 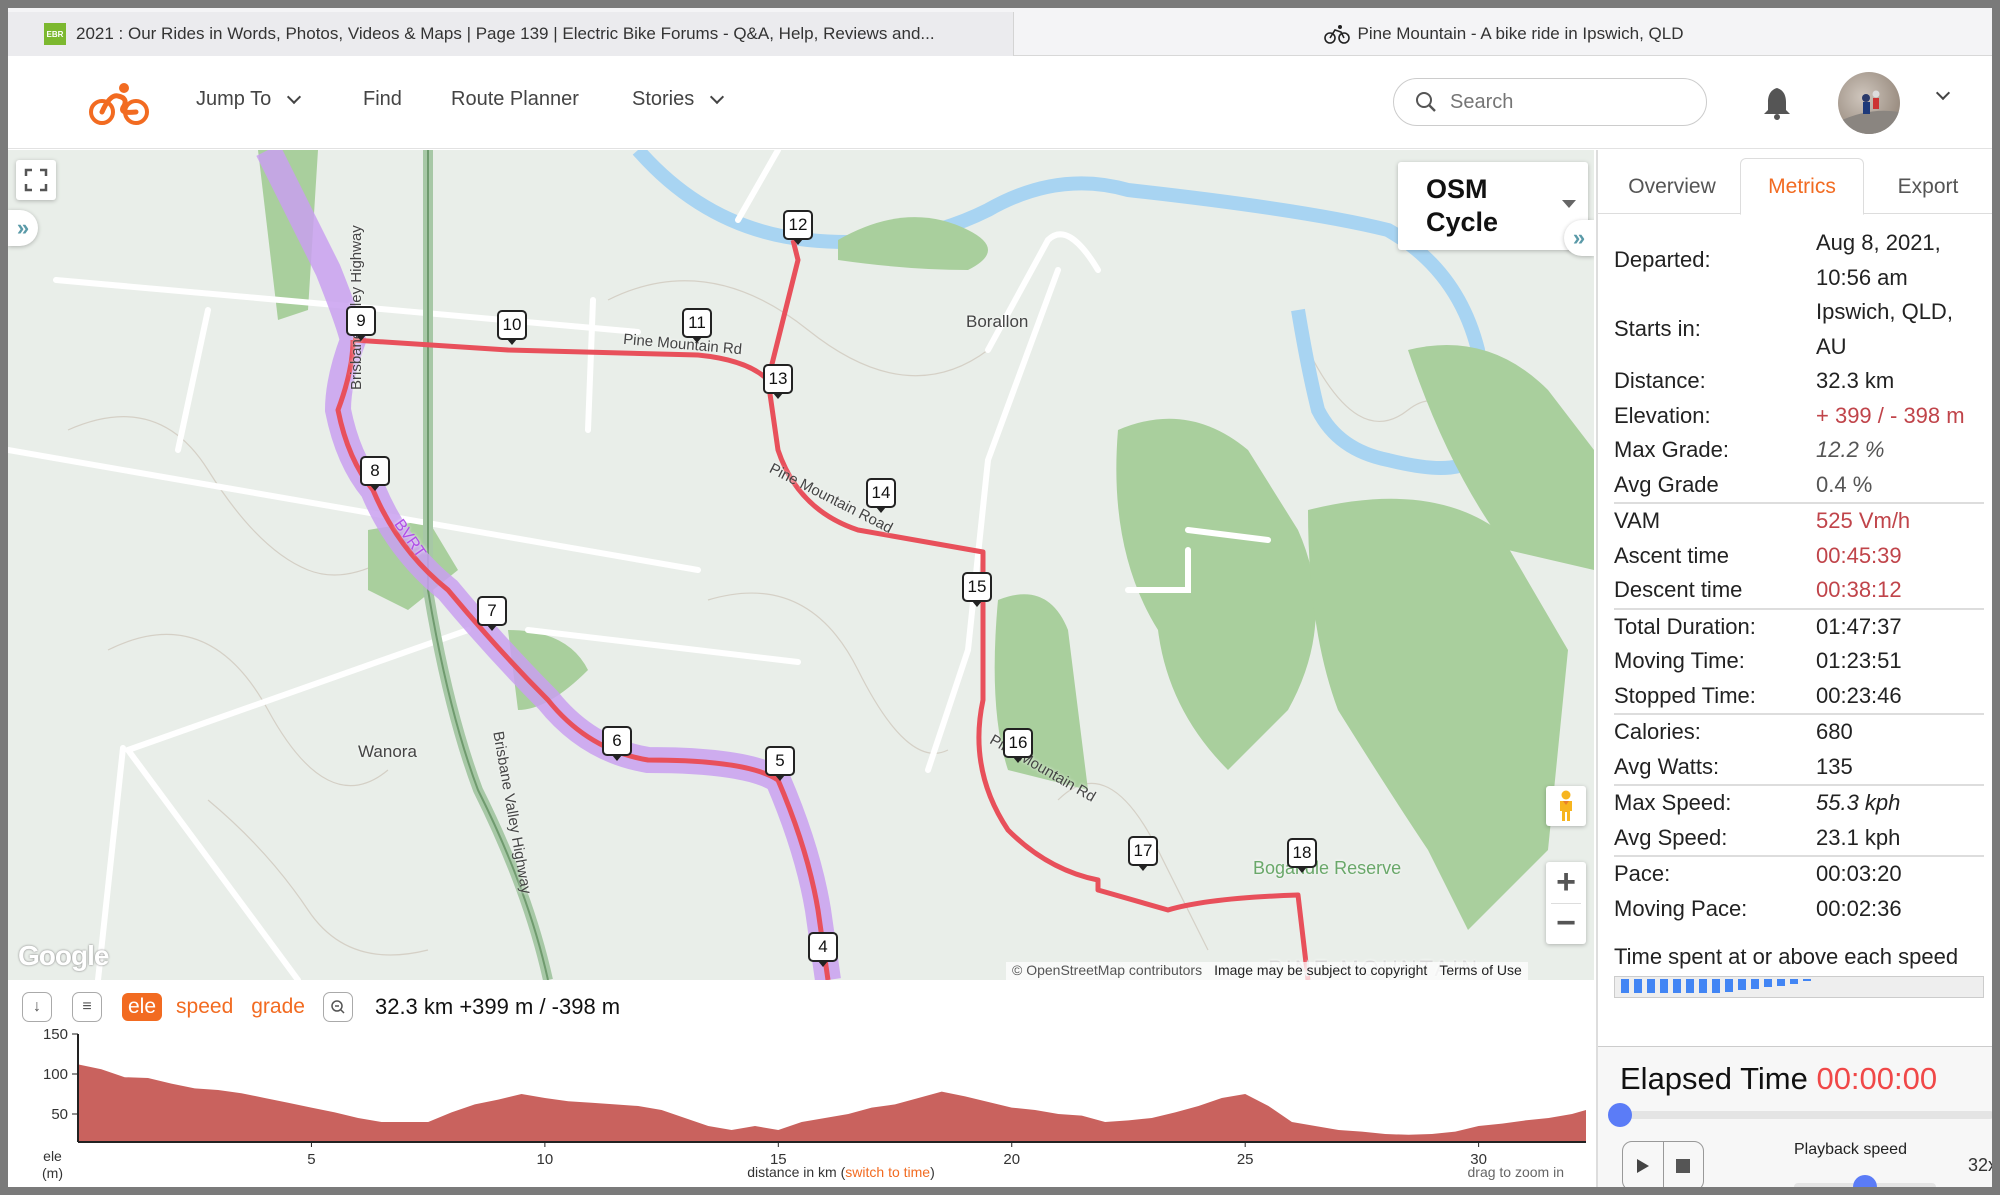 I want to click on route-marker: 7, so click(x=492, y=613).